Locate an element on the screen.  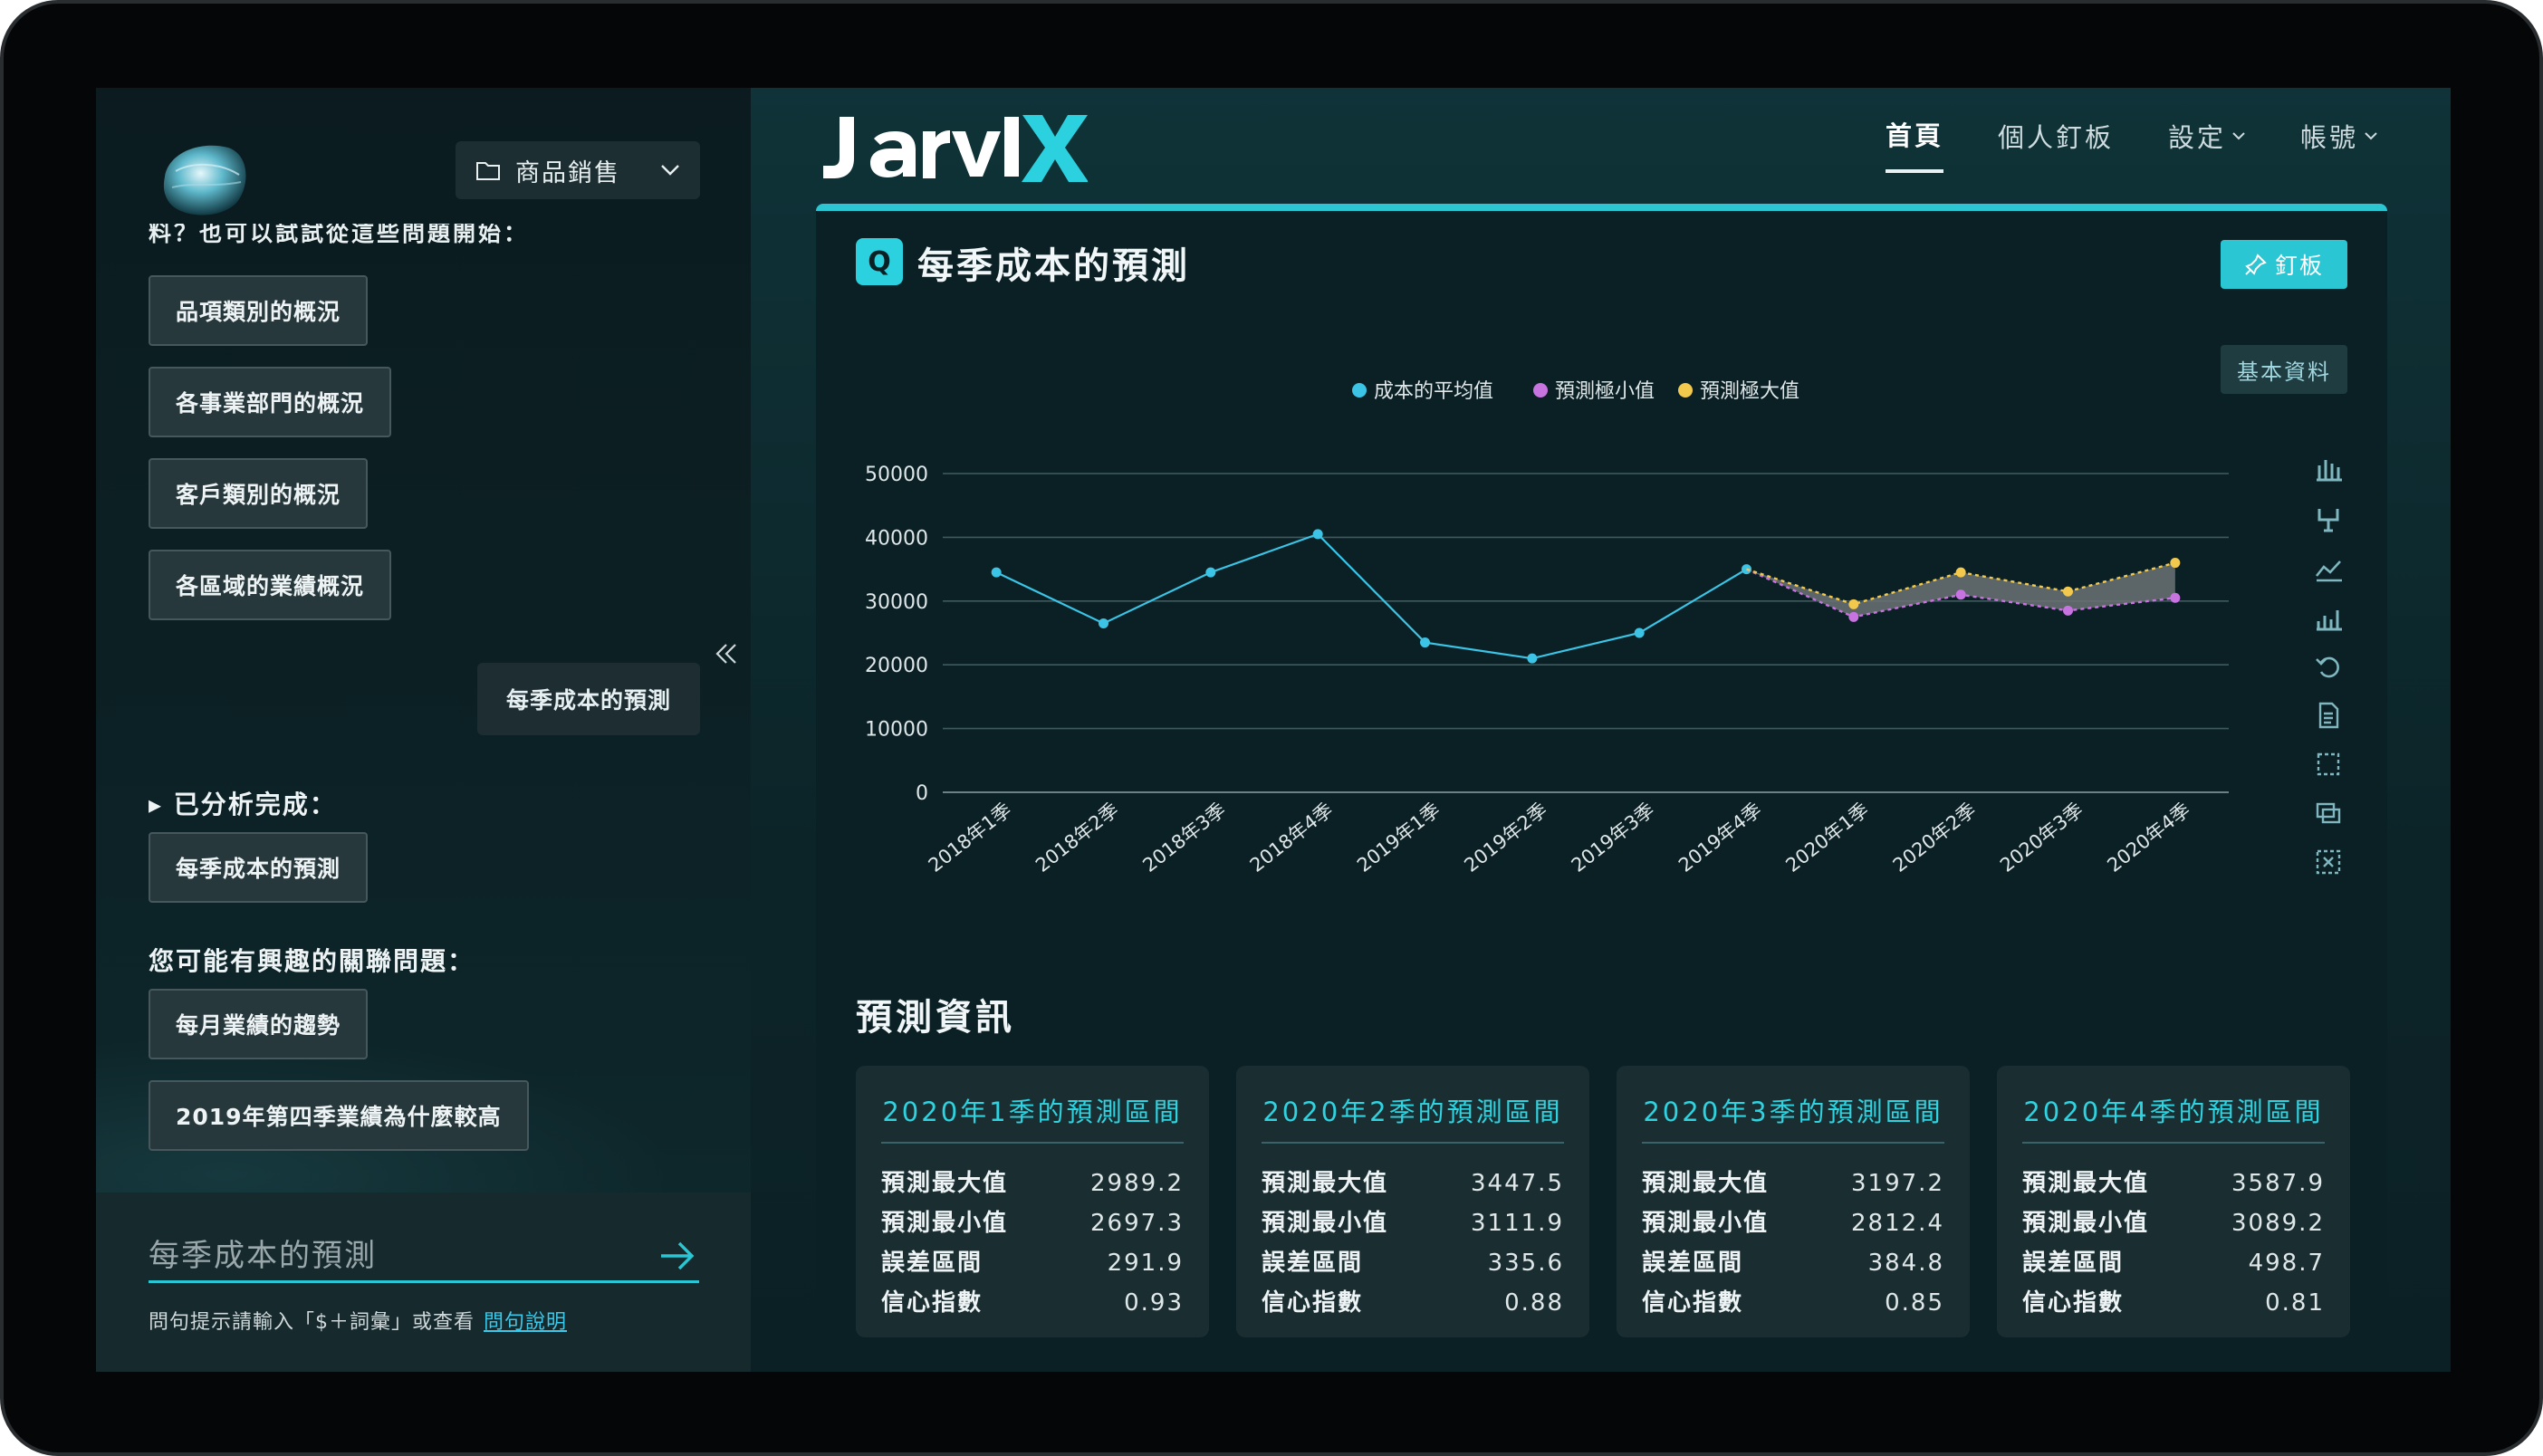
row-value: 2812.4 is located at coordinates (1897, 1223).